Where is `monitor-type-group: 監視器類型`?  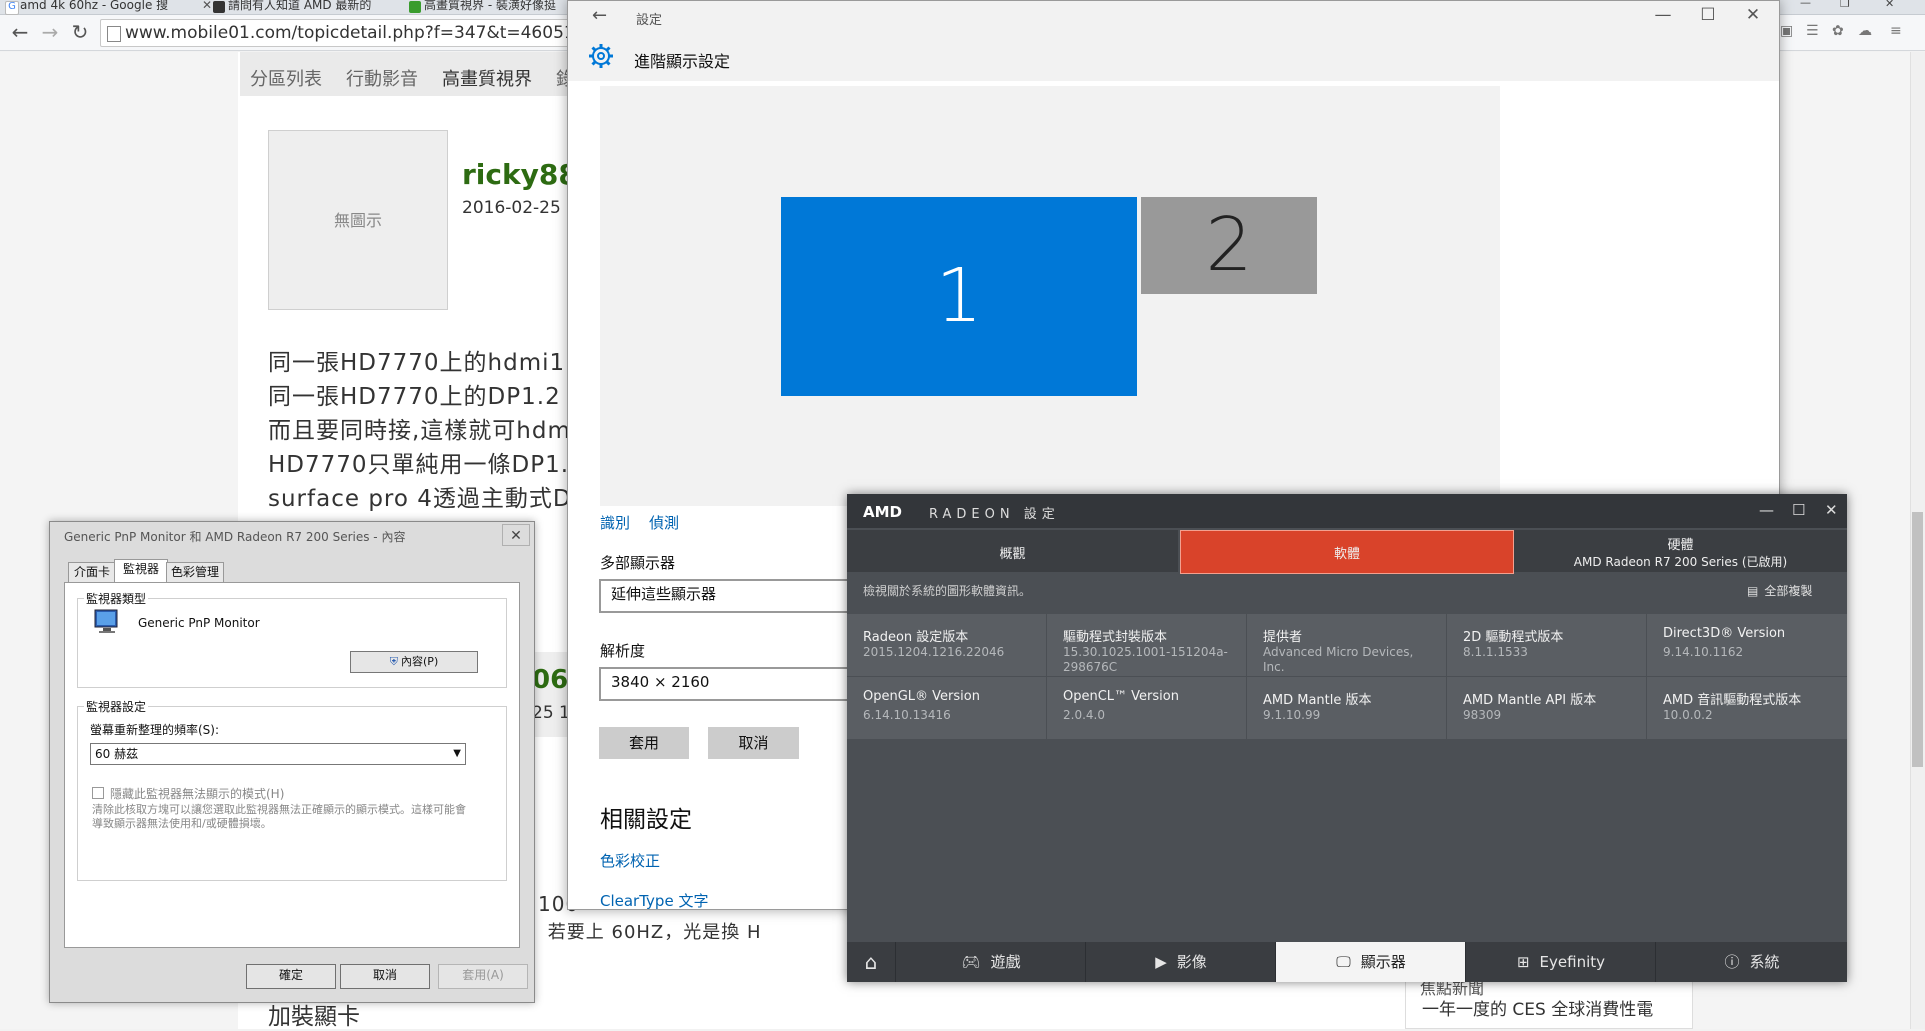
monitor-type-group: 監視器類型 is located at coordinates (292, 639).